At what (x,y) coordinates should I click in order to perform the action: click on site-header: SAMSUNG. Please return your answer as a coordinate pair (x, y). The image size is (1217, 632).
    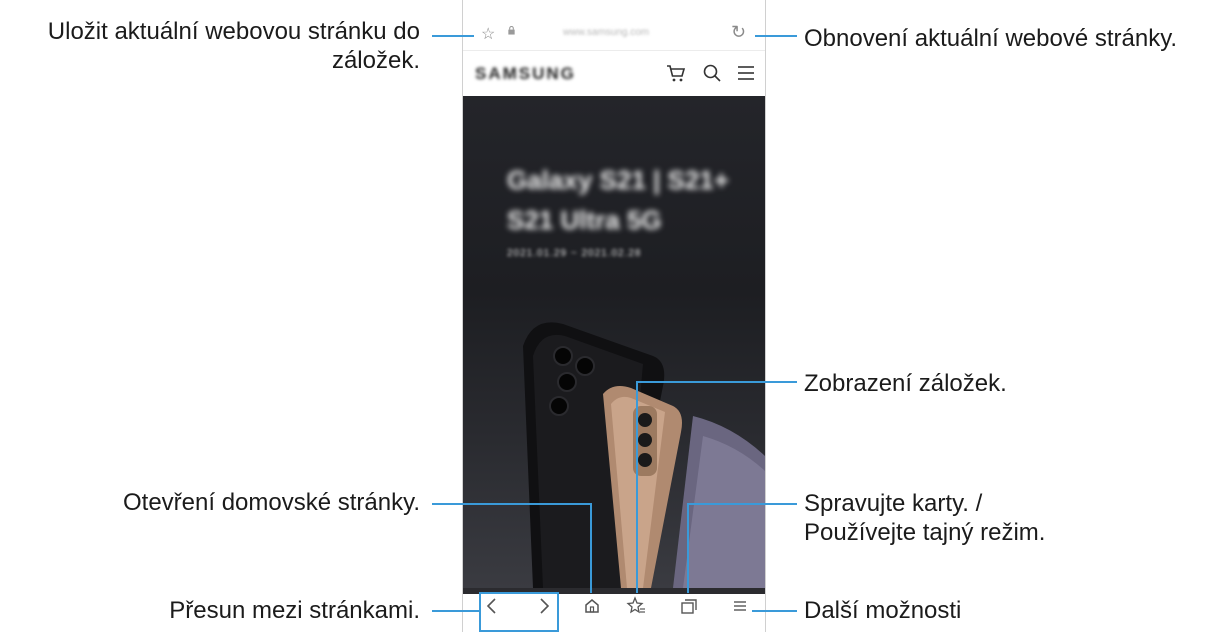
    Looking at the image, I should click on (614, 76).